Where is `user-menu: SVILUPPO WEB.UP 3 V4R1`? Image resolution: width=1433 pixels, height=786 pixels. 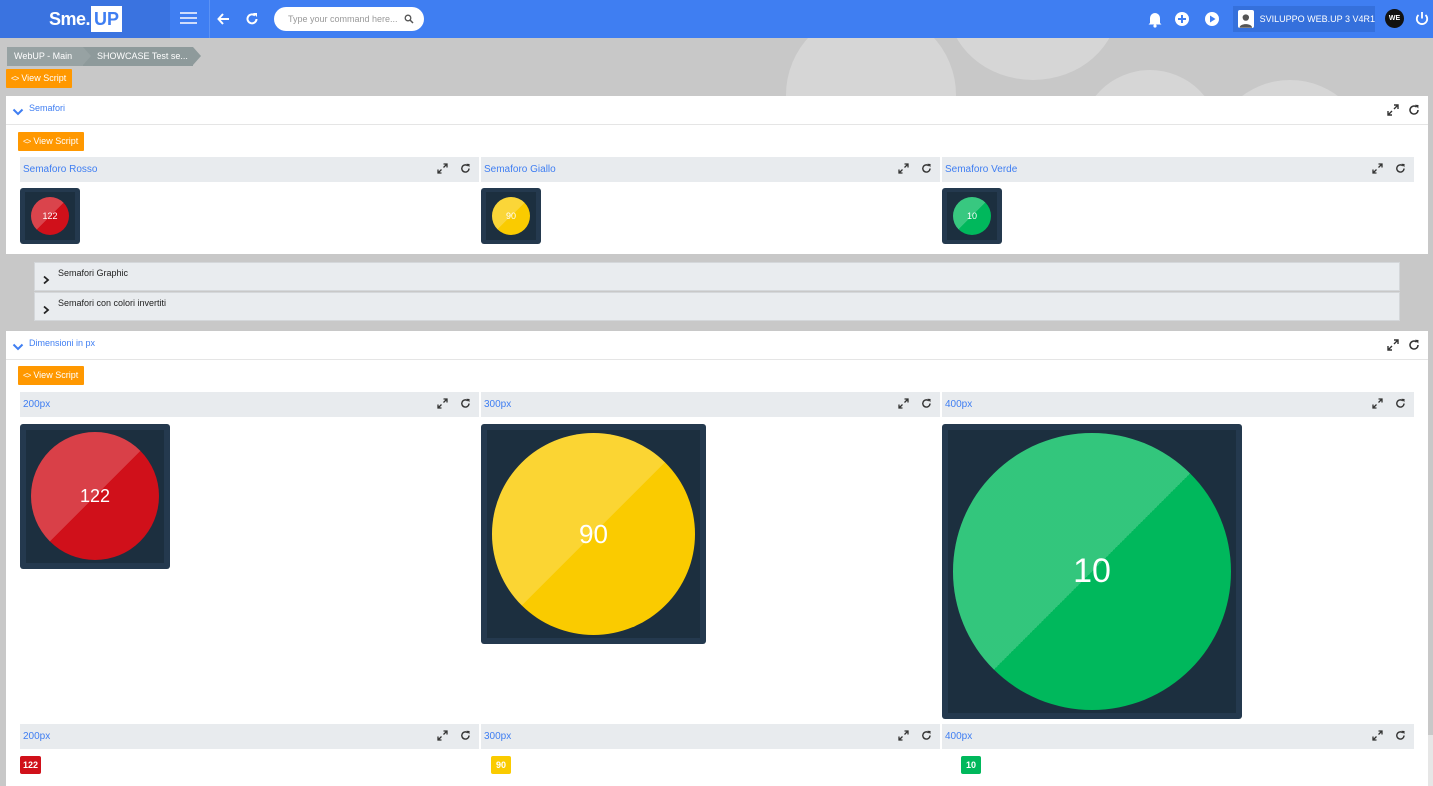
user-menu: SVILUPPO WEB.UP 3 V4R1 is located at coordinates (1304, 19).